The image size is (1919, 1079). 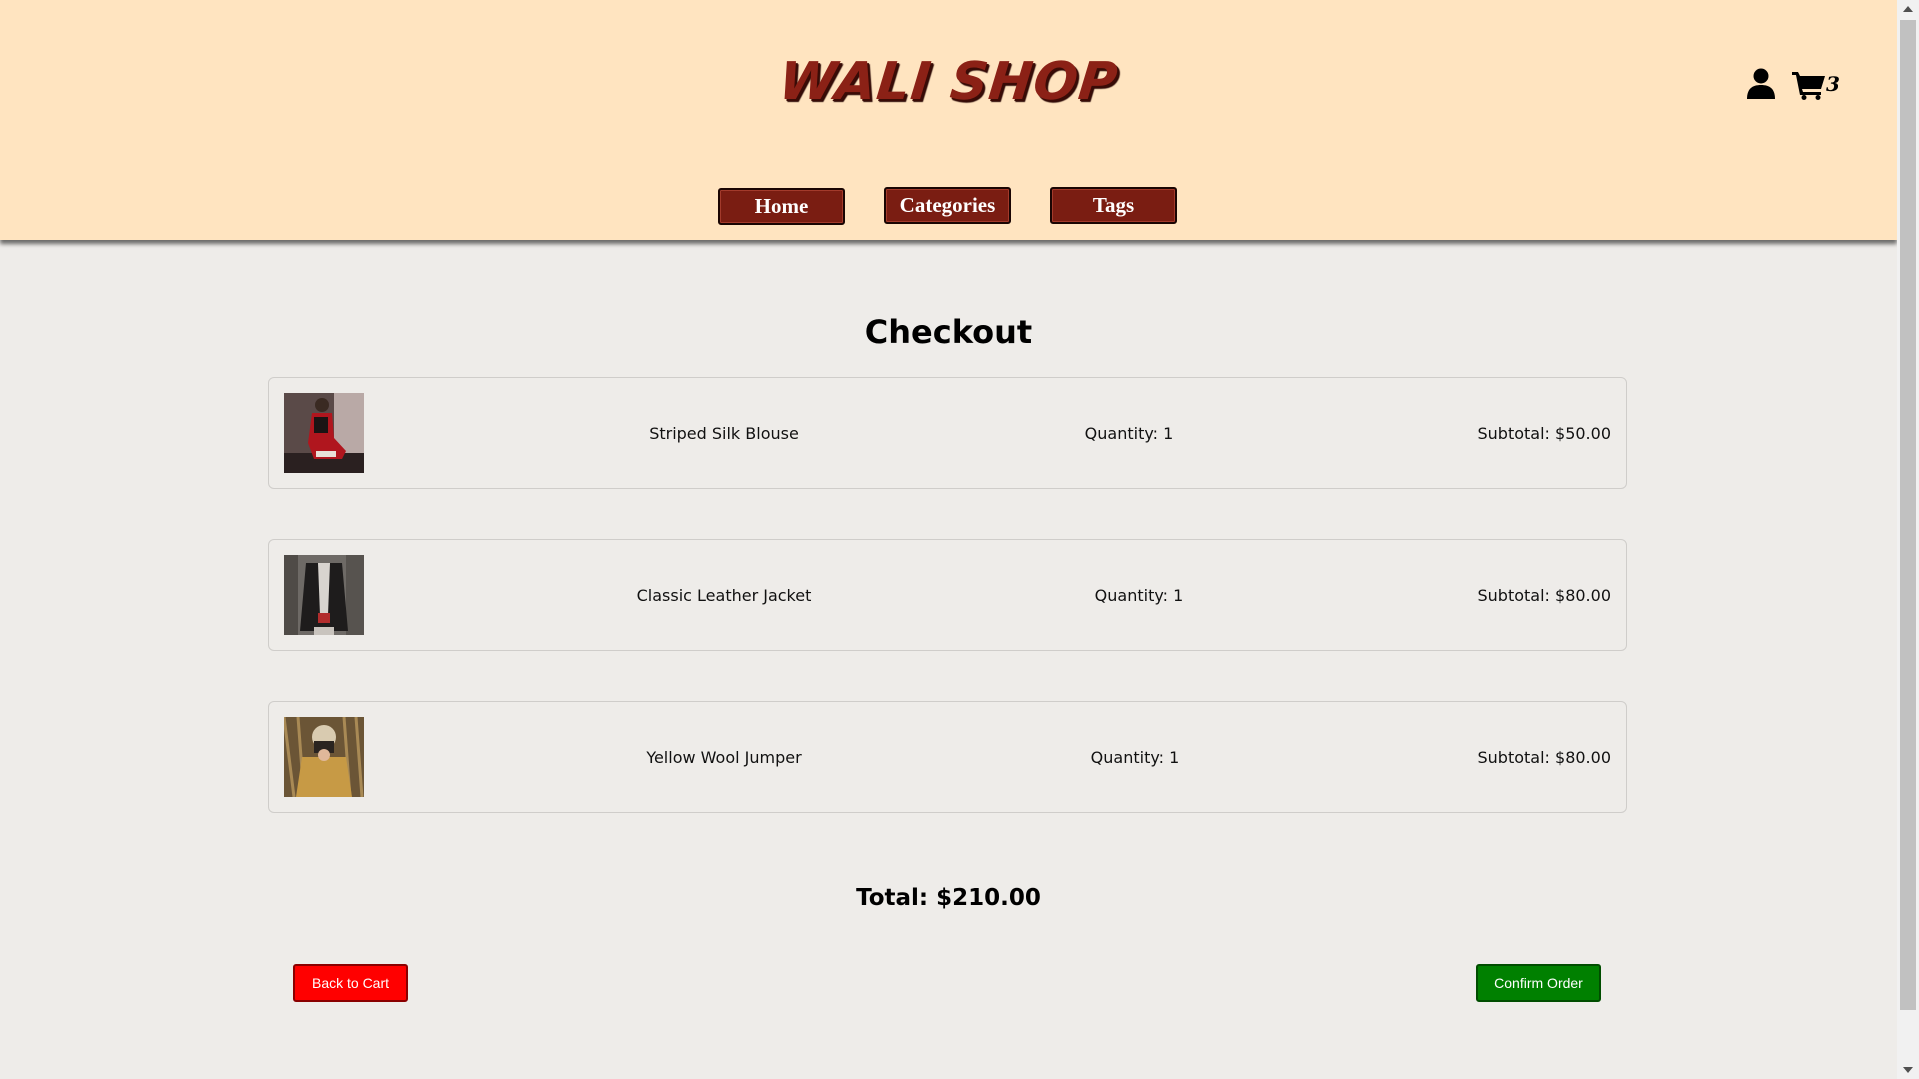 I want to click on item-name: Classic Leather Jacket, so click(x=724, y=595).